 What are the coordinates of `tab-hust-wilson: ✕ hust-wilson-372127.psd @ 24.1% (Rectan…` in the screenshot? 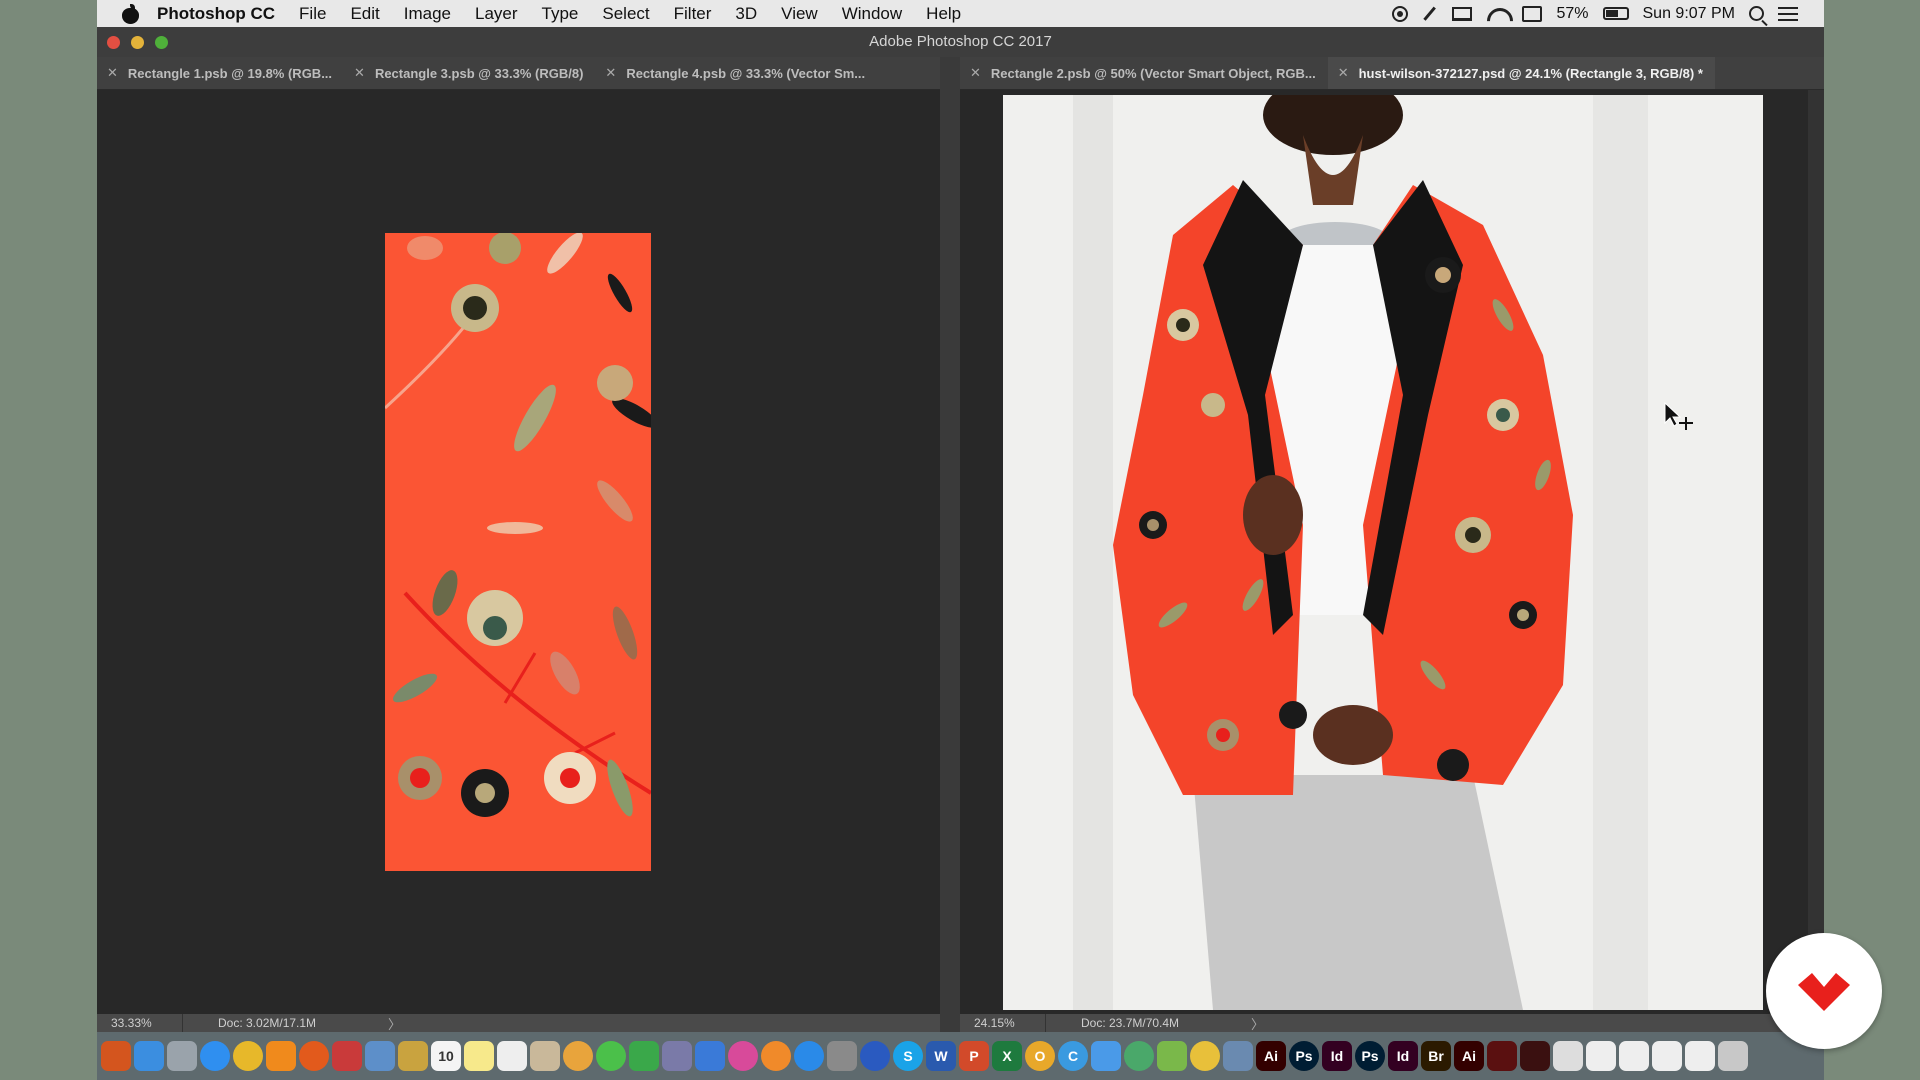 It's located at (1521, 73).